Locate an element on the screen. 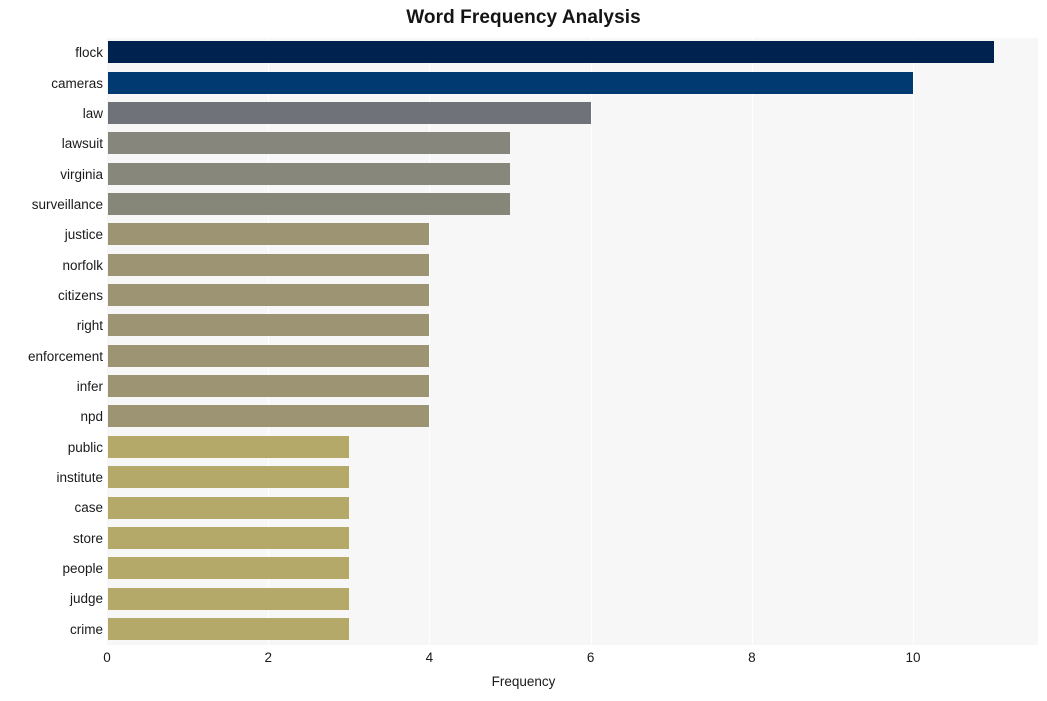  bar-npd is located at coordinates (269, 416).